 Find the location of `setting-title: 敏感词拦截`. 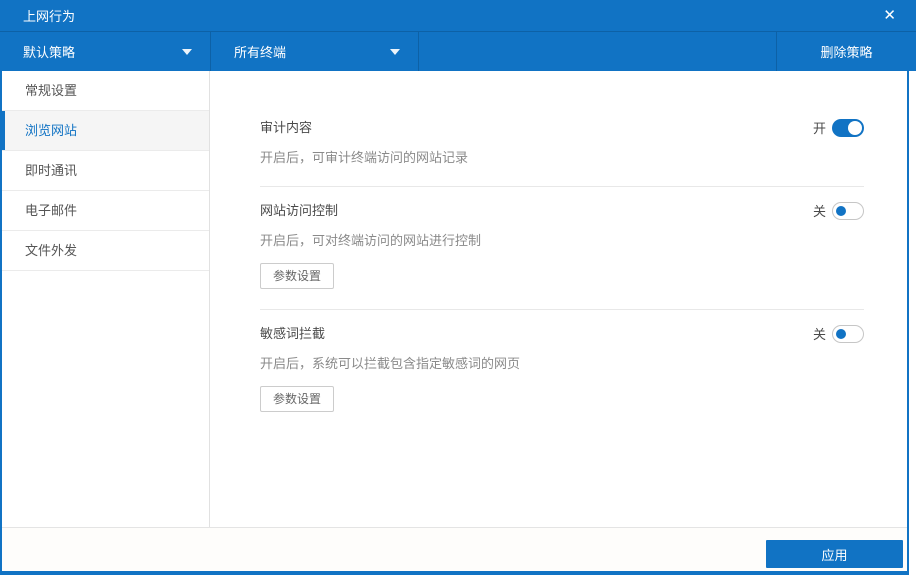

setting-title: 敏感词拦截 is located at coordinates (293, 333).